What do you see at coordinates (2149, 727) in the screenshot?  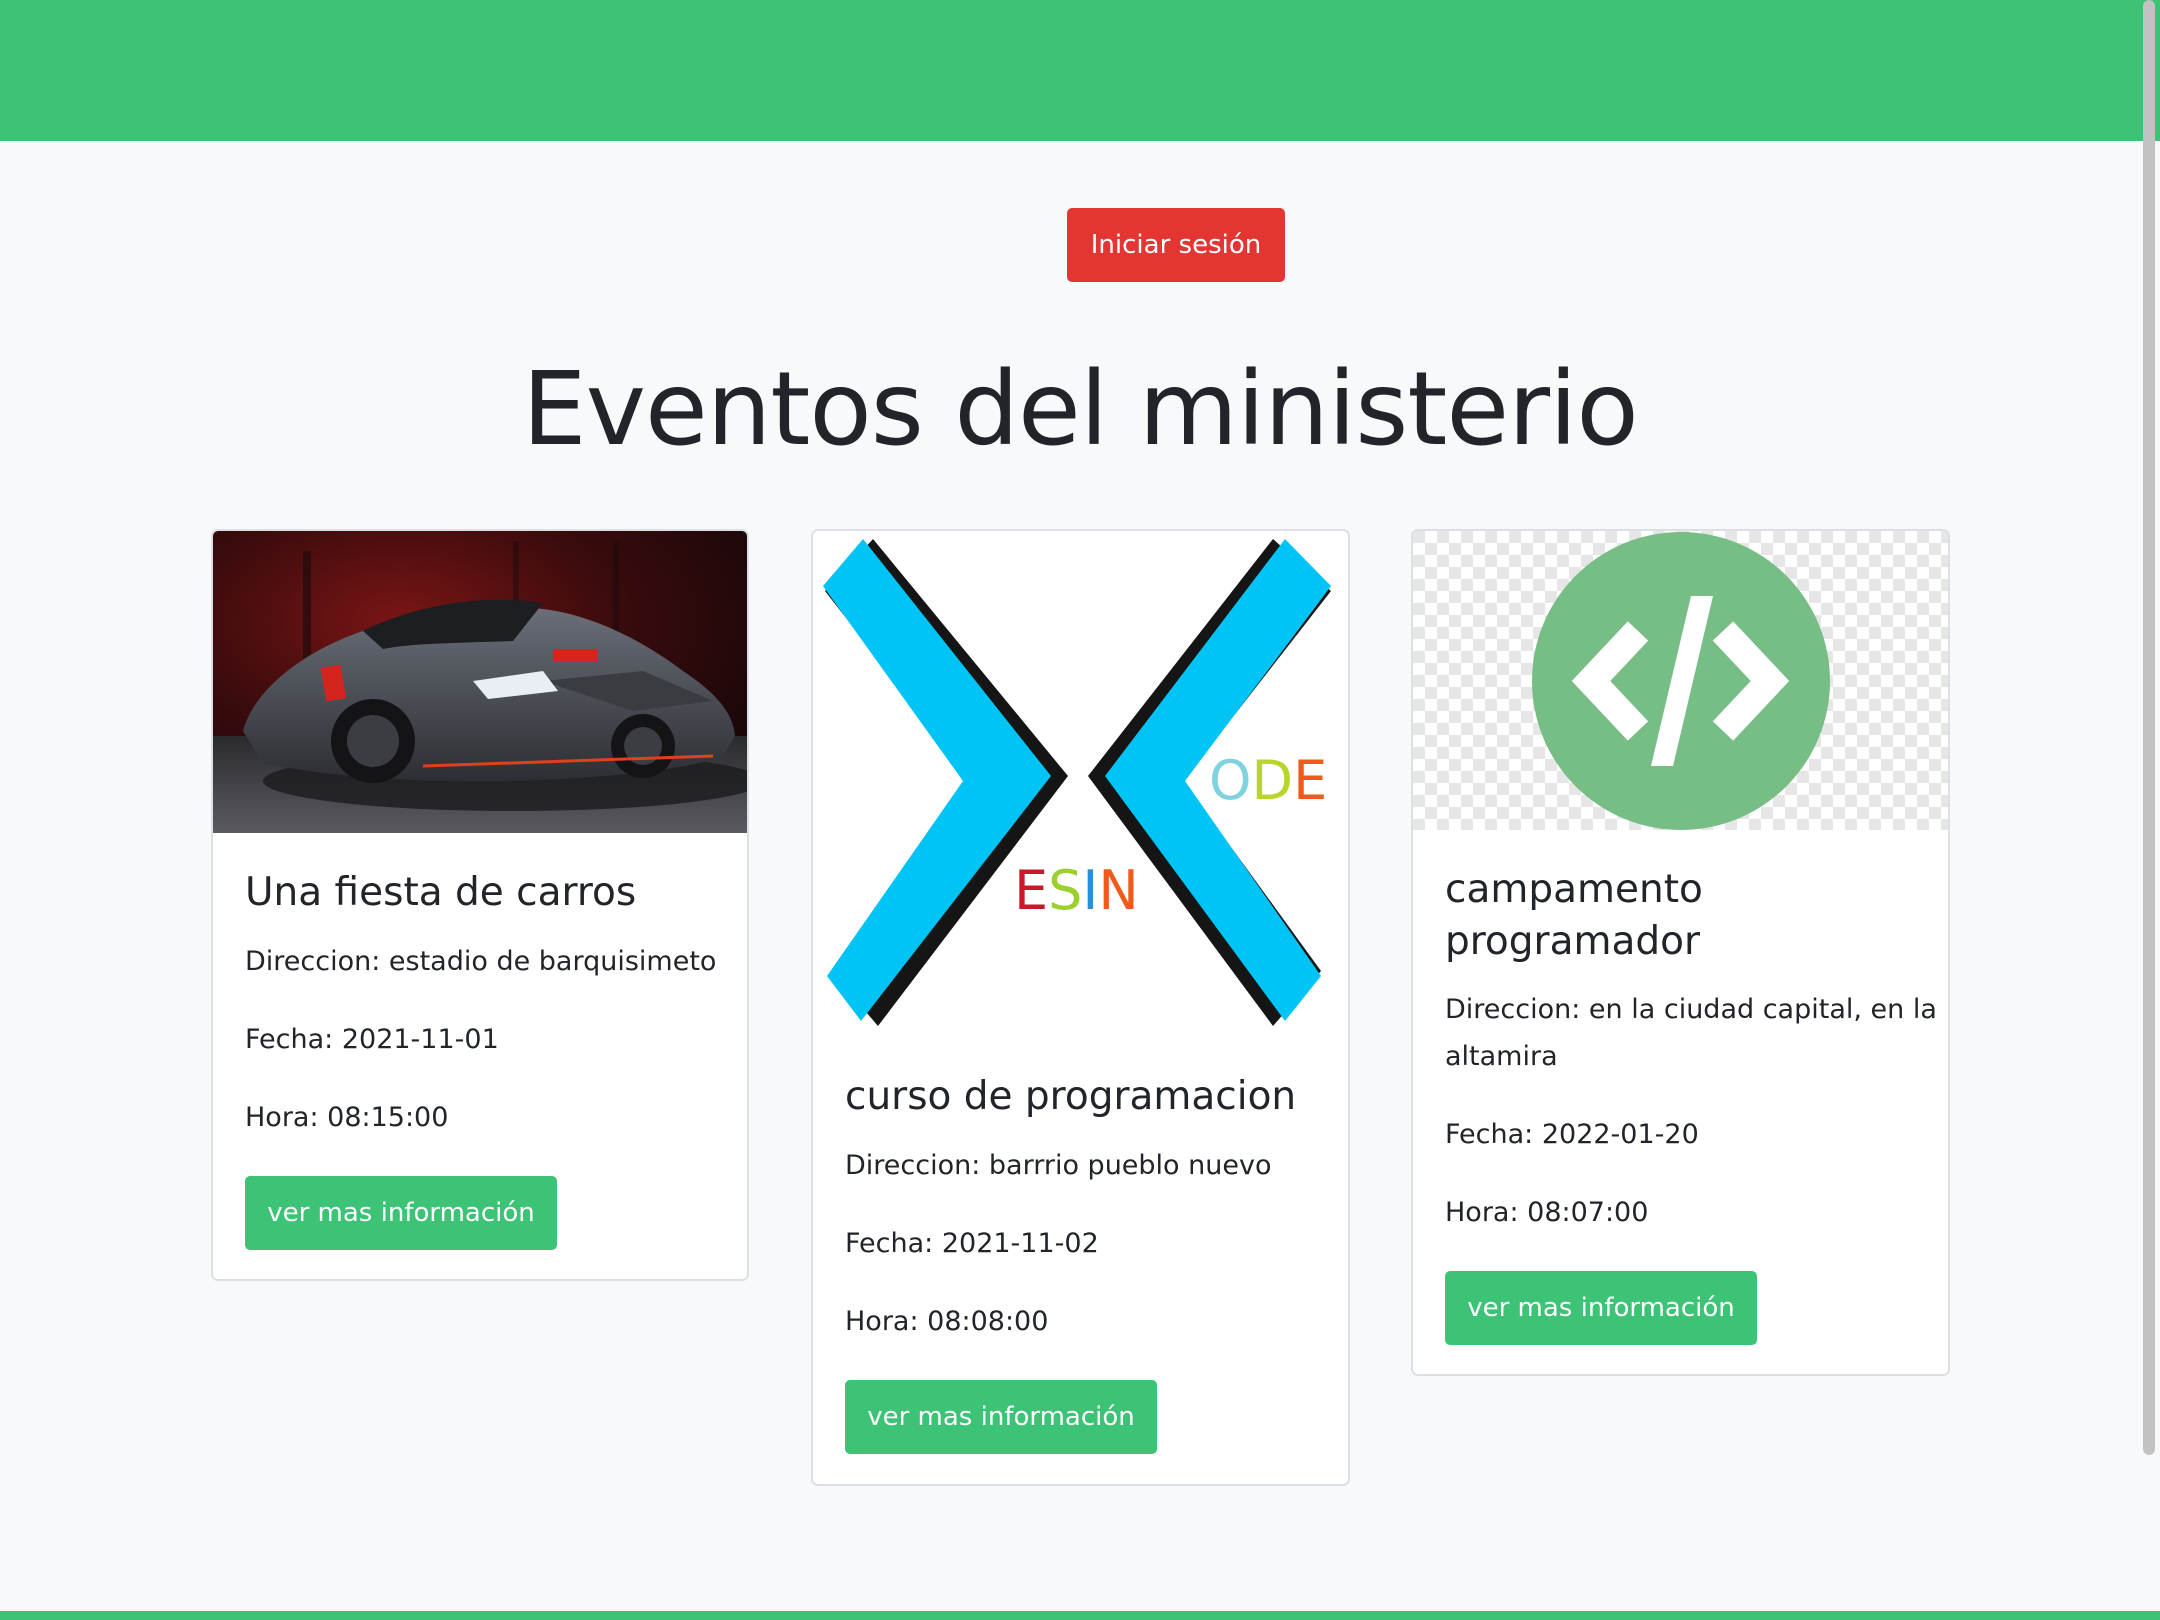 I see `scrollbar-thumb` at bounding box center [2149, 727].